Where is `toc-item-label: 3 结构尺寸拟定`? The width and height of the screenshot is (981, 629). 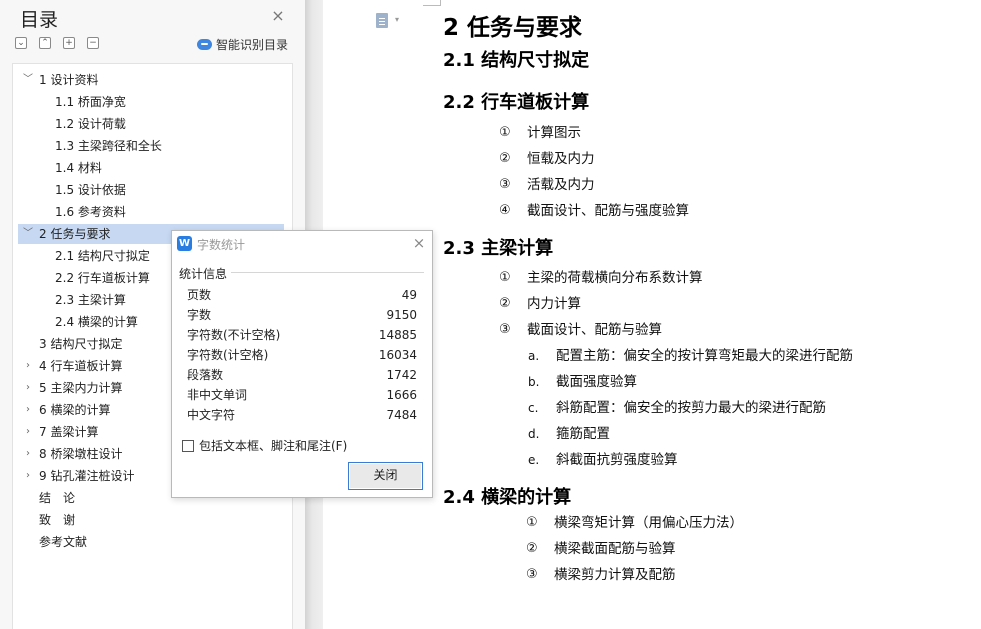 toc-item-label: 3 结构尺寸拟定 is located at coordinates (81, 344).